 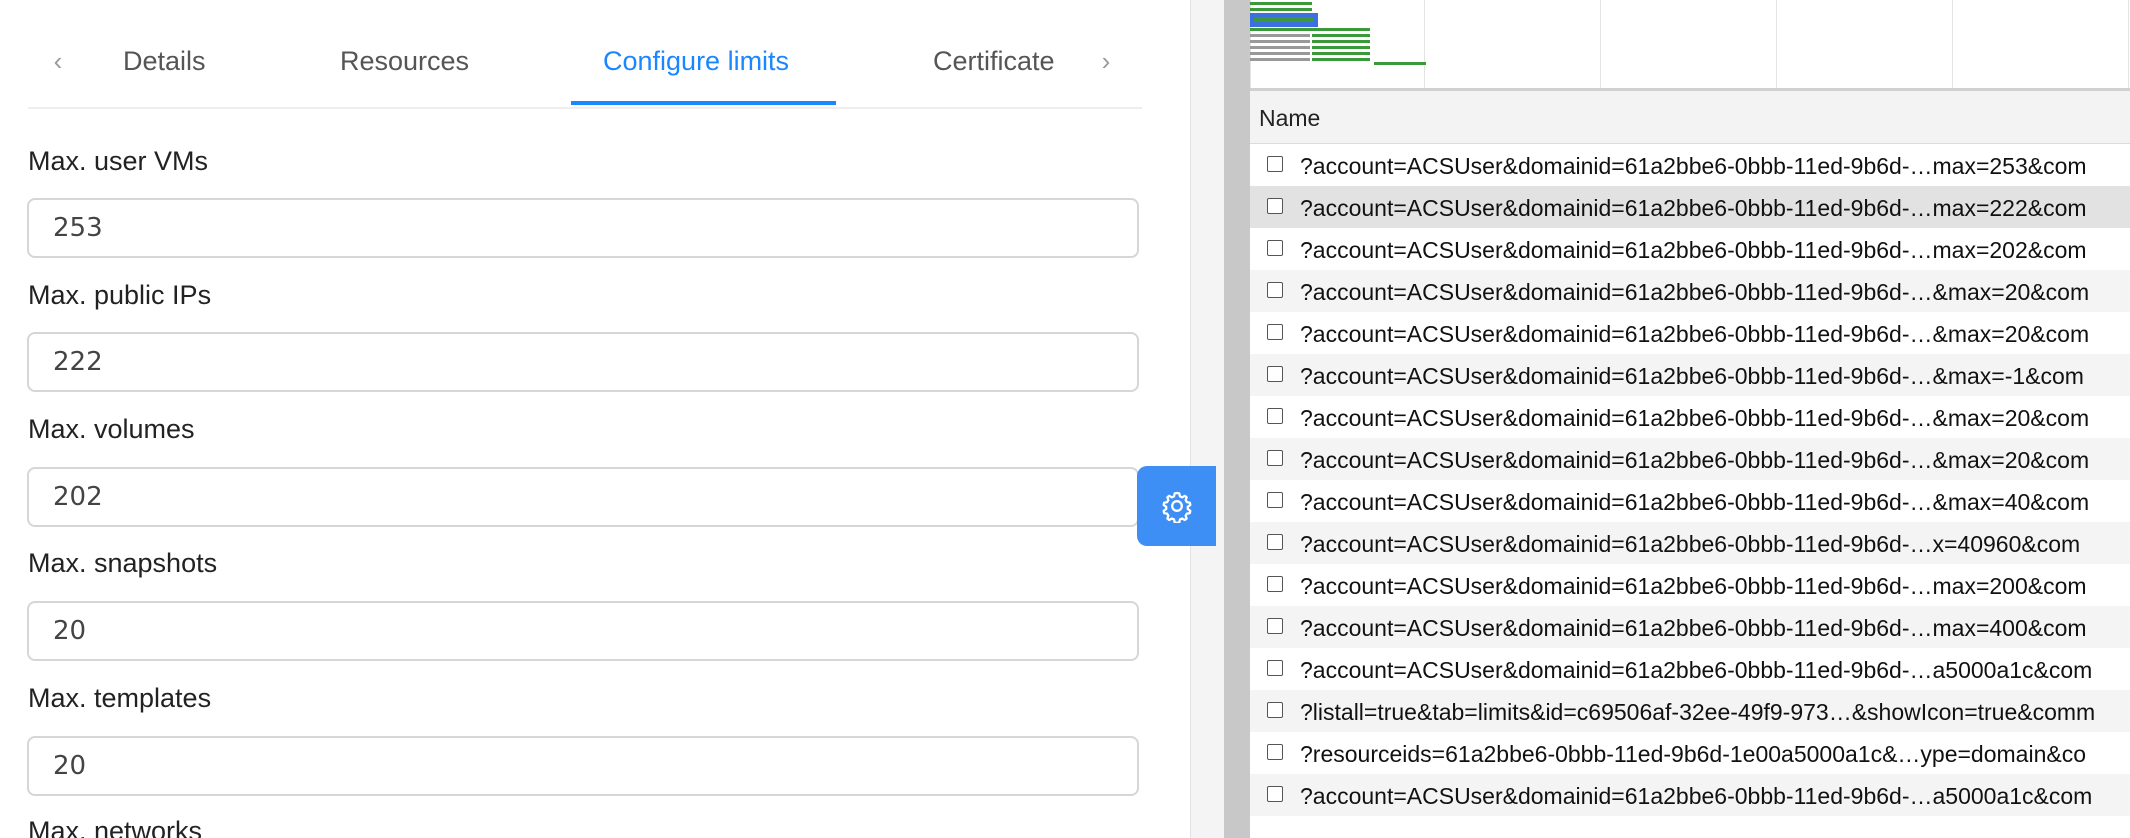 I want to click on max-snapshots-label: Max. snapshots, so click(x=123, y=563).